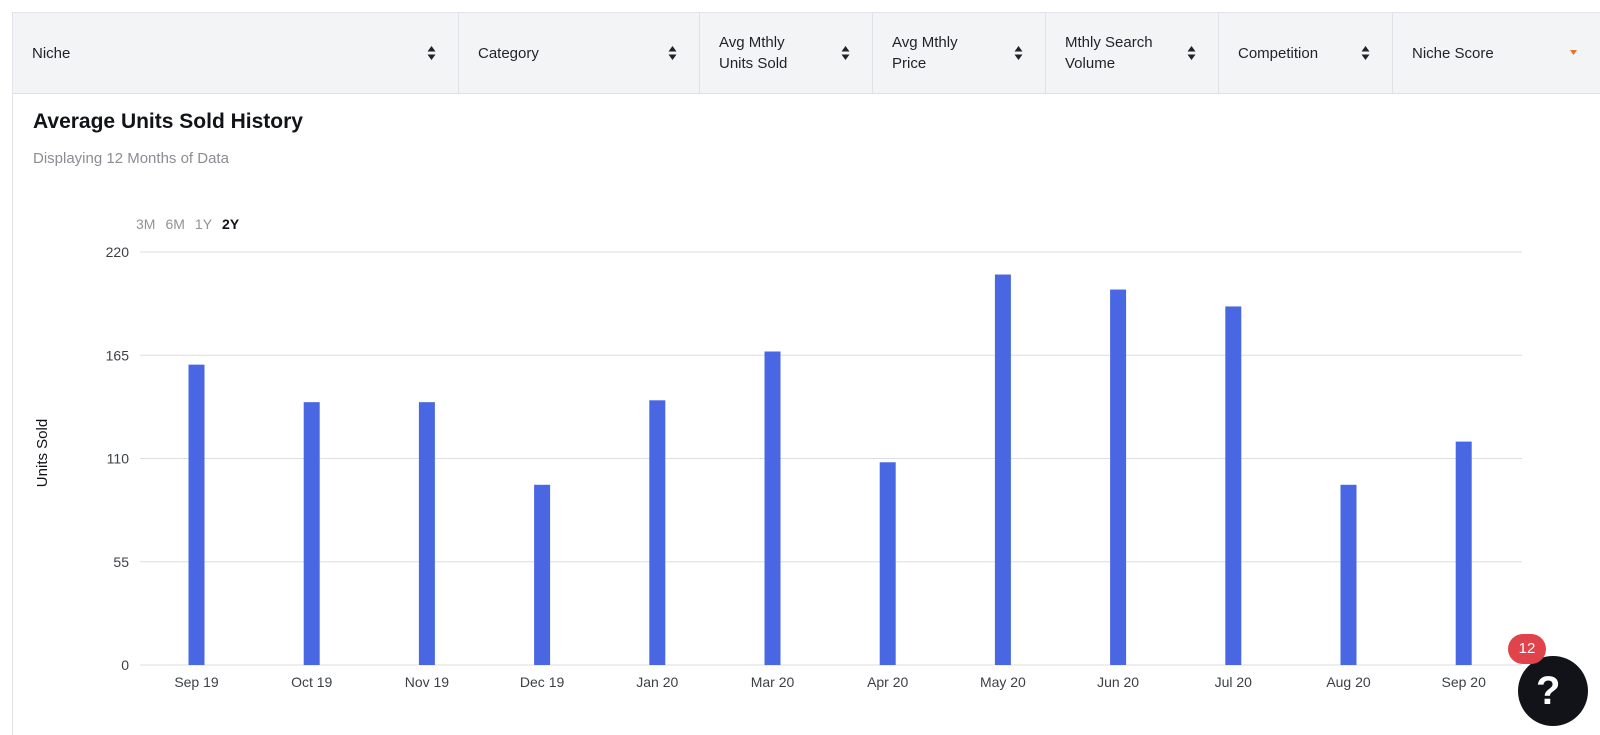 The width and height of the screenshot is (1600, 735). Describe the element at coordinates (427, 682) in the screenshot. I see `x-tick-label: Nov 19` at that location.